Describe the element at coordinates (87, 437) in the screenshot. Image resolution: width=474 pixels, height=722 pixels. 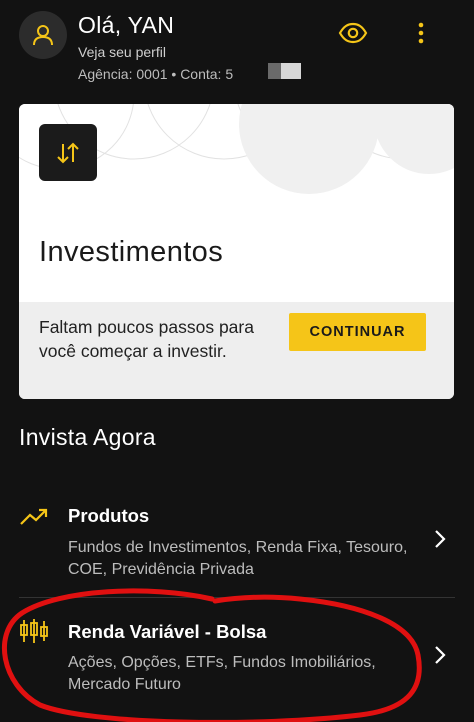
I see `section-title: Invista Agora` at that location.